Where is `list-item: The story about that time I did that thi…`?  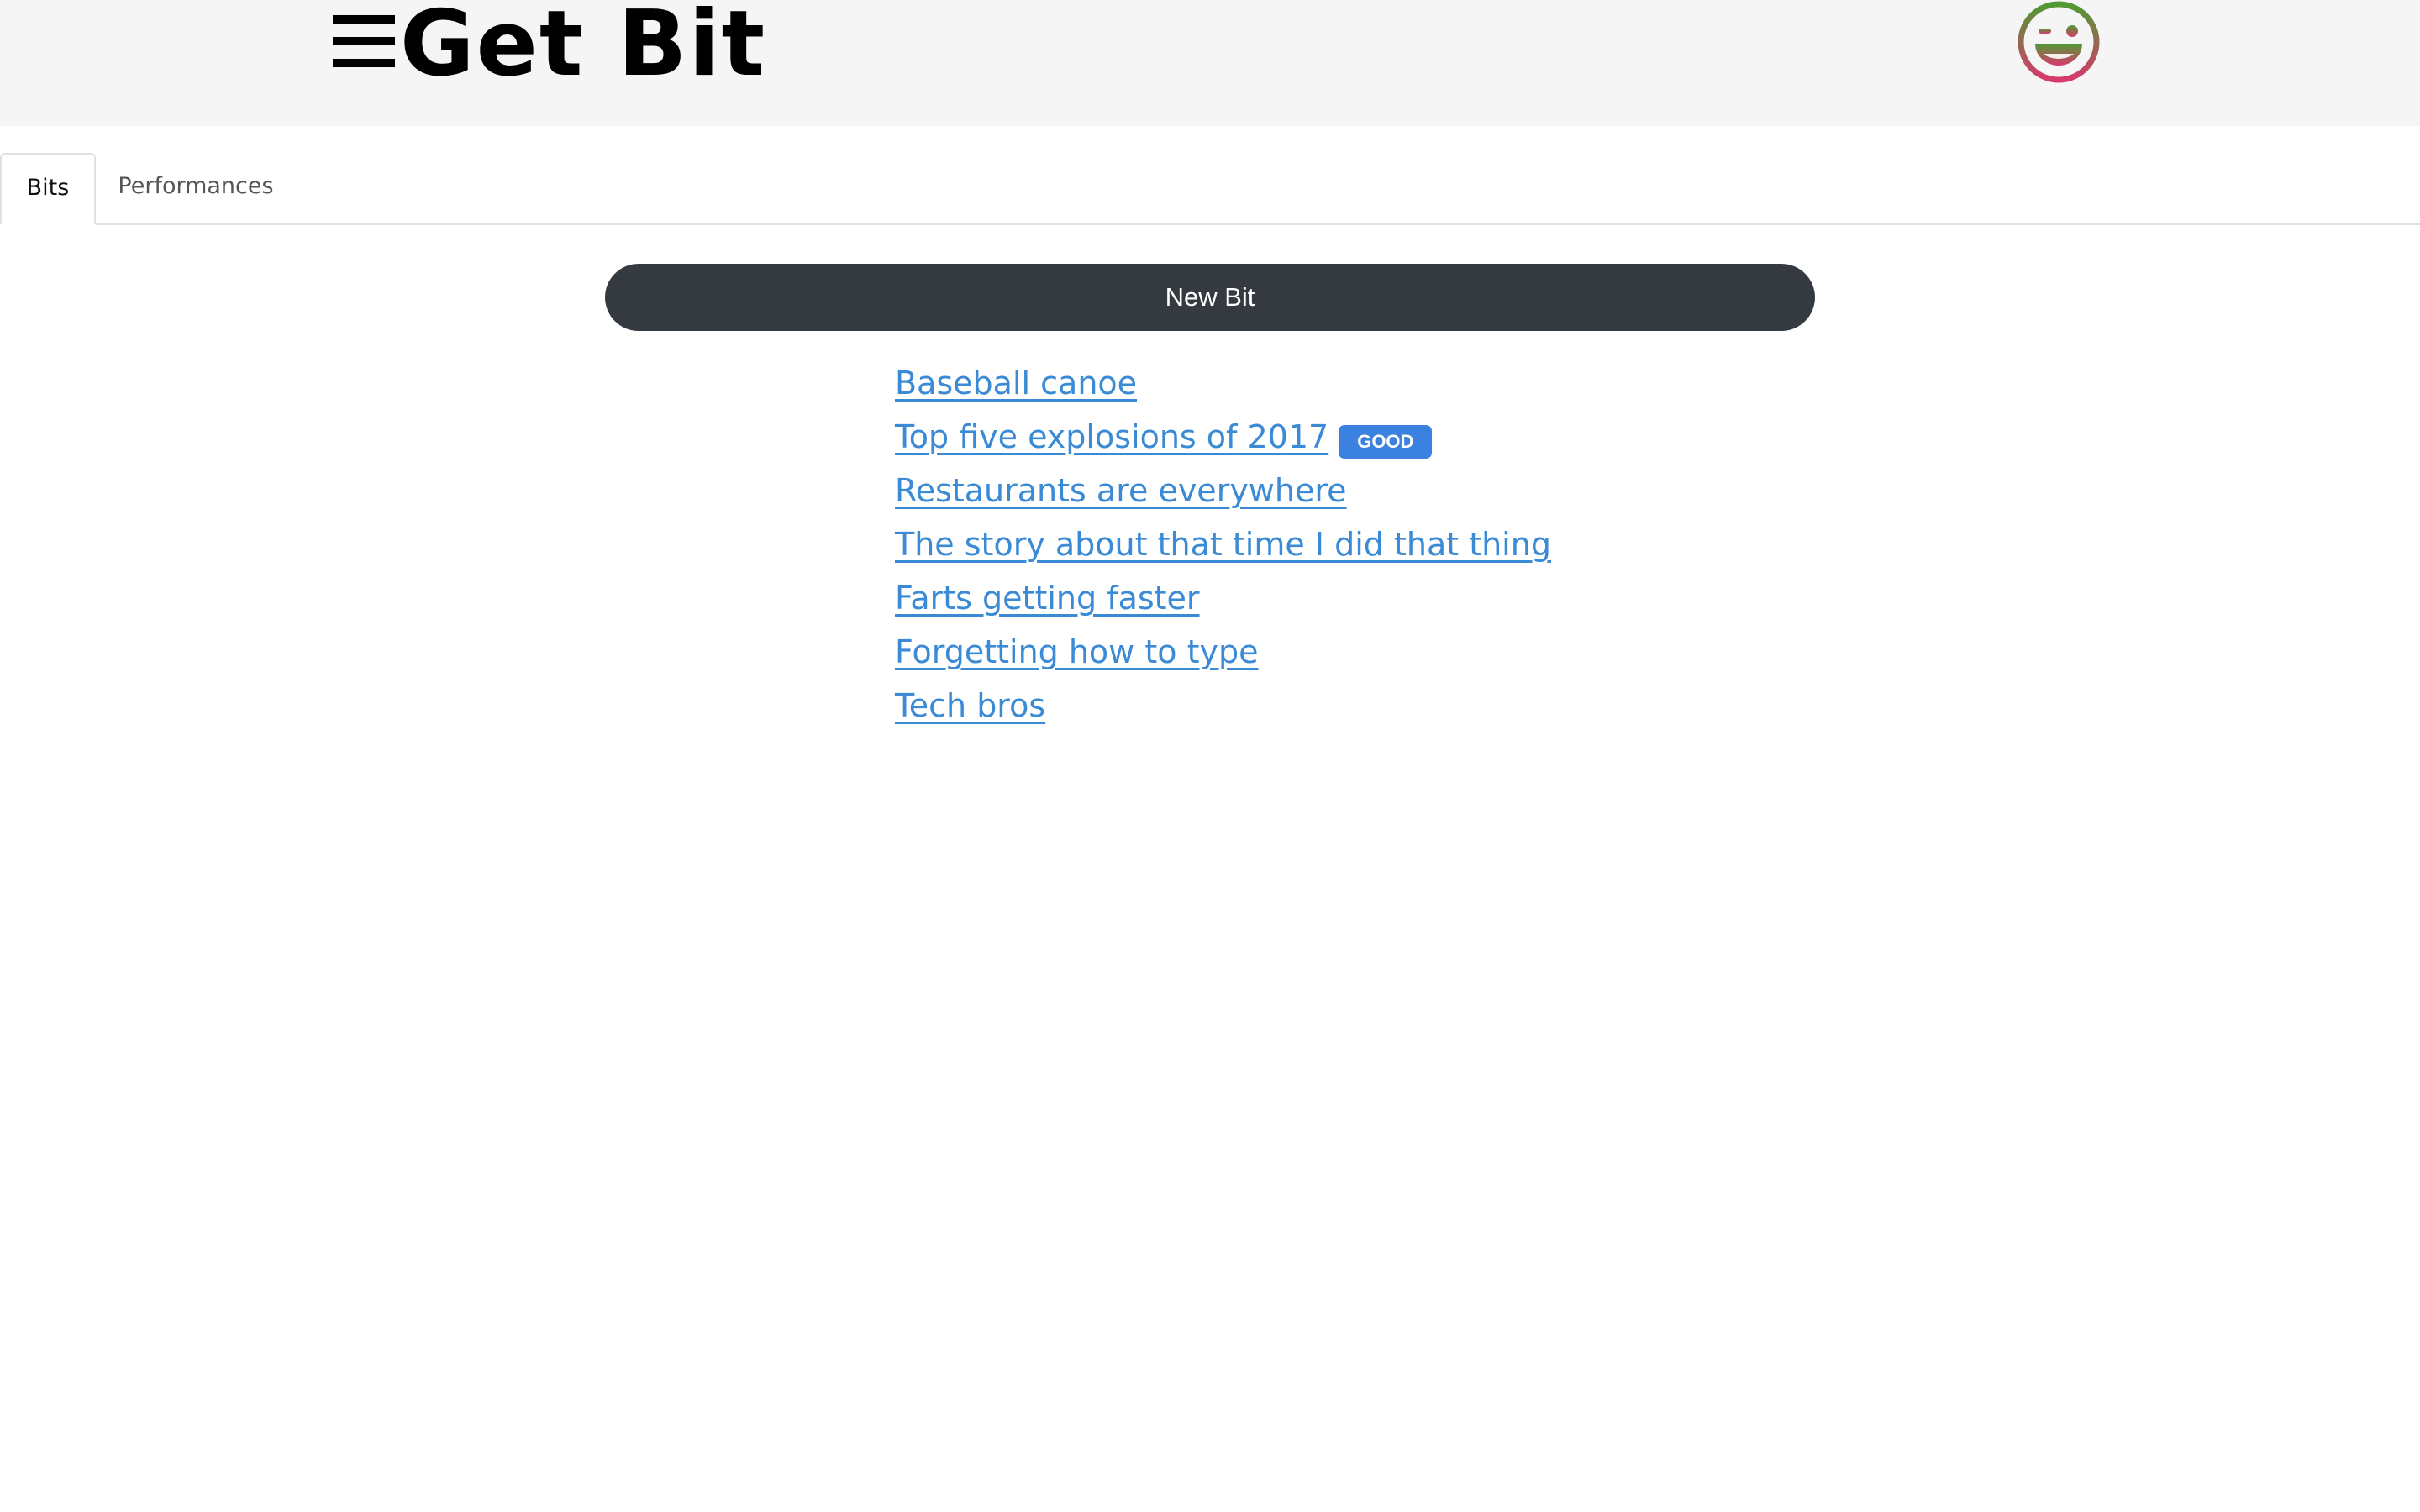
list-item: The story about that time I did that thi… is located at coordinates (1223, 544).